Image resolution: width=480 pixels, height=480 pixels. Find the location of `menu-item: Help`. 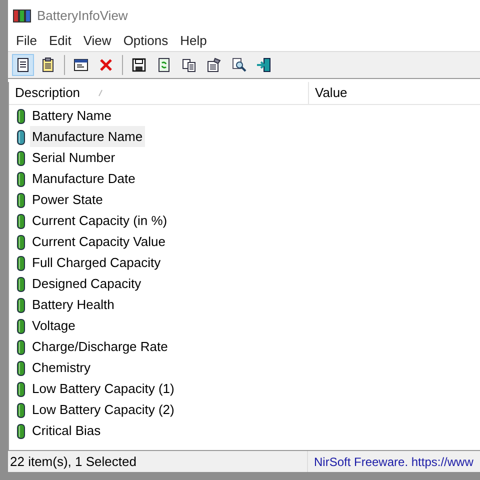

menu-item: Help is located at coordinates (193, 41).